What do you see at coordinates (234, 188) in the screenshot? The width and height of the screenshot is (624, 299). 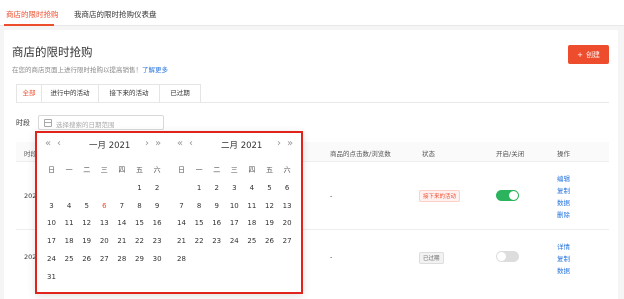 I see `right-month-day-cell: 3` at bounding box center [234, 188].